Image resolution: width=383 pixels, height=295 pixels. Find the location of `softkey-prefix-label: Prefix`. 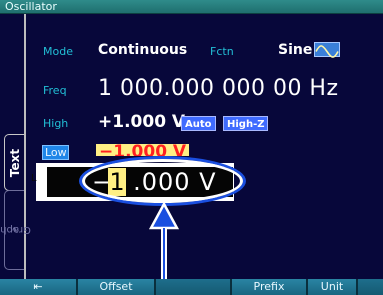

softkey-prefix-label: Prefix is located at coordinates (269, 286).